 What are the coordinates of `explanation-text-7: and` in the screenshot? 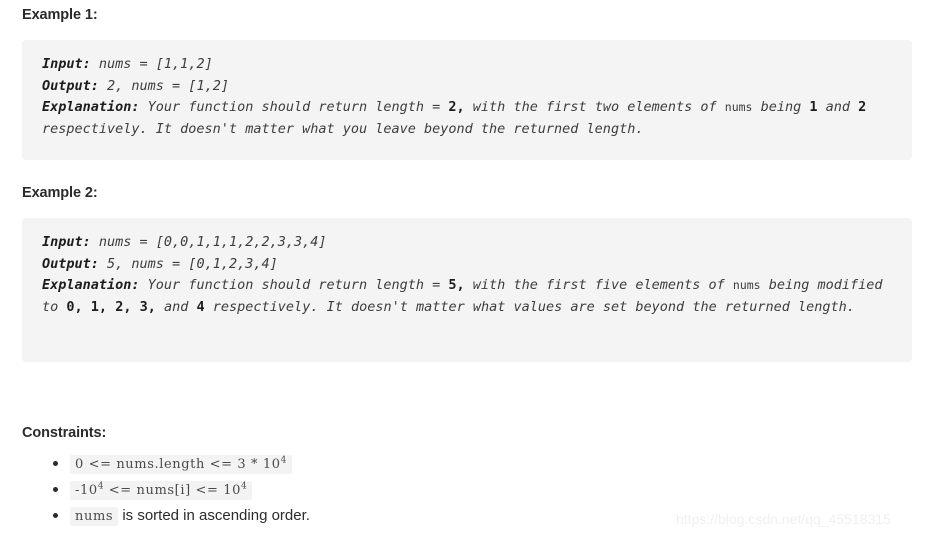 It's located at (176, 306).